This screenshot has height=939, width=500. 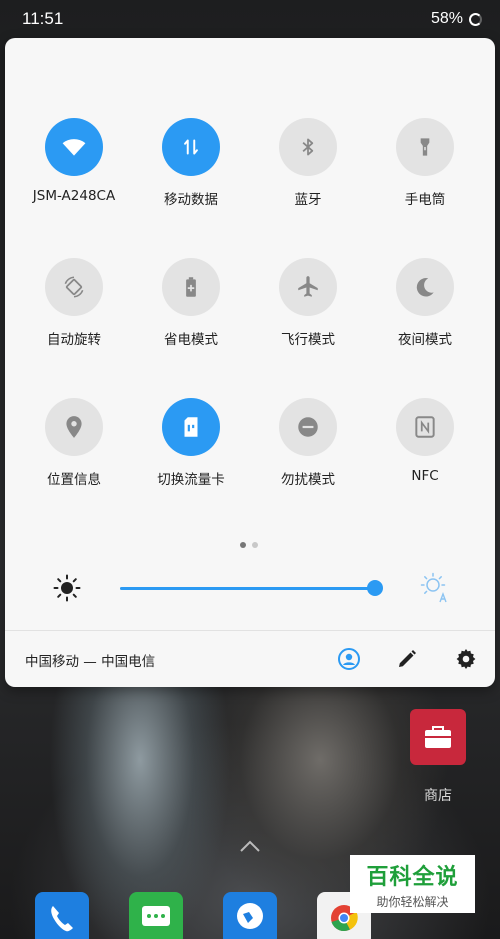 I want to click on tile-auto-rotate: 自动旋转, so click(x=74, y=308).